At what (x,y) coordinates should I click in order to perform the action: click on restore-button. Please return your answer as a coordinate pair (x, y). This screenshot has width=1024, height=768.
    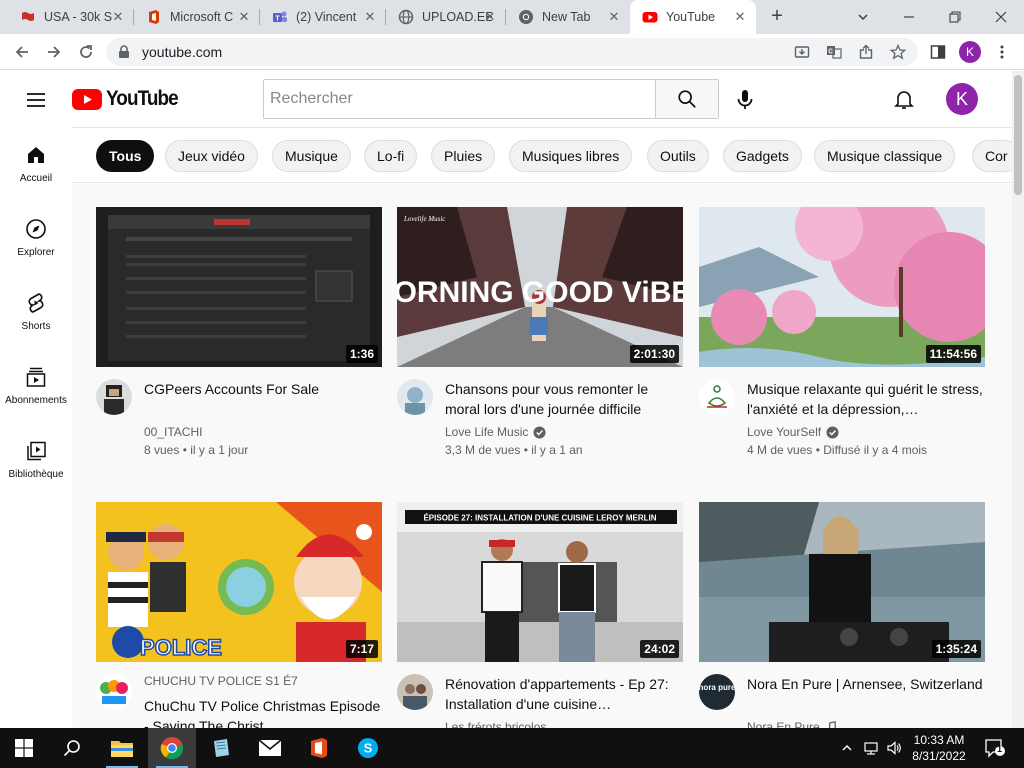
    Looking at the image, I should click on (955, 17).